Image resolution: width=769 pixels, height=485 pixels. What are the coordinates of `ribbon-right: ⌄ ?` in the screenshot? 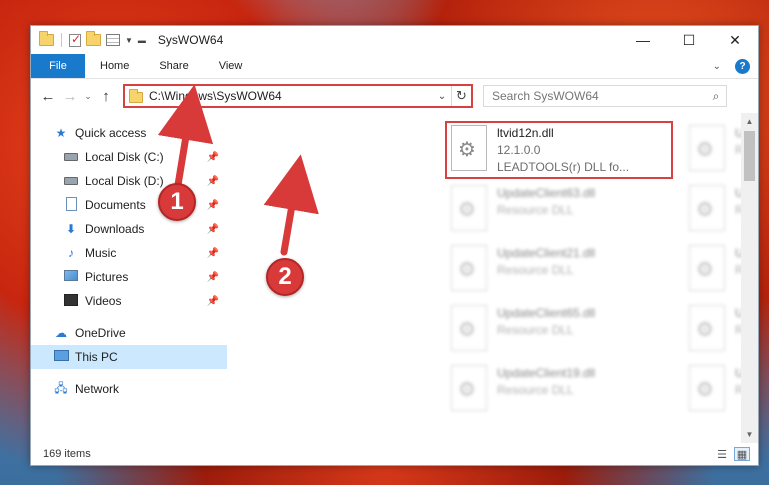 It's located at (735, 66).